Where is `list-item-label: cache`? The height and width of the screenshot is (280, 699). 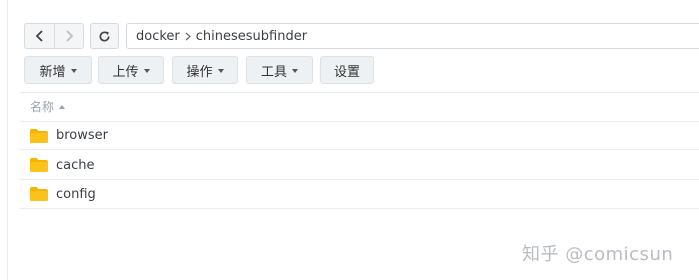
list-item-label: cache is located at coordinates (75, 165).